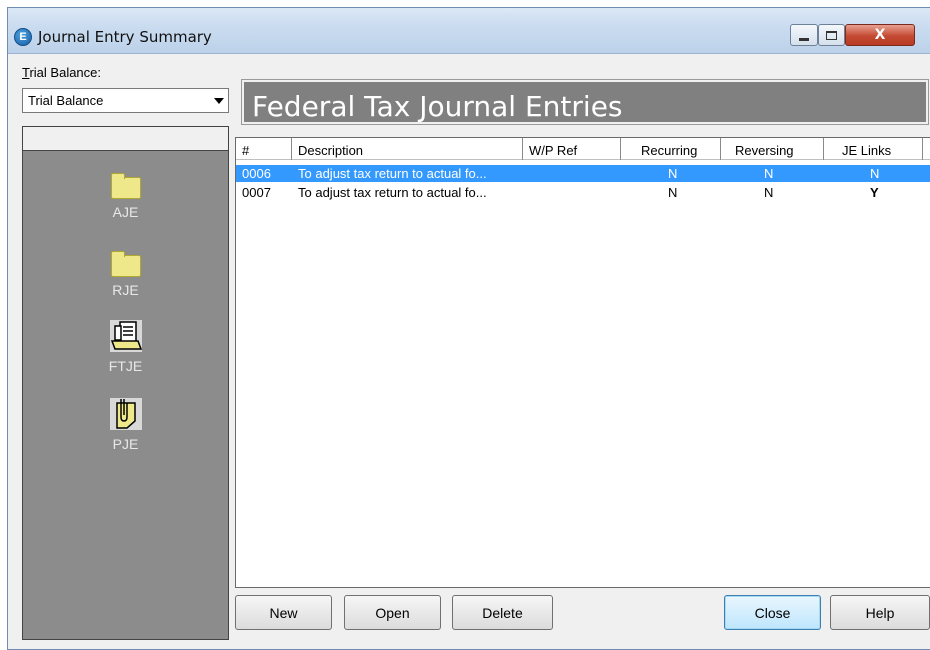 The width and height of the screenshot is (930, 650). I want to click on nav-item-rje: RJE, so click(125, 270).